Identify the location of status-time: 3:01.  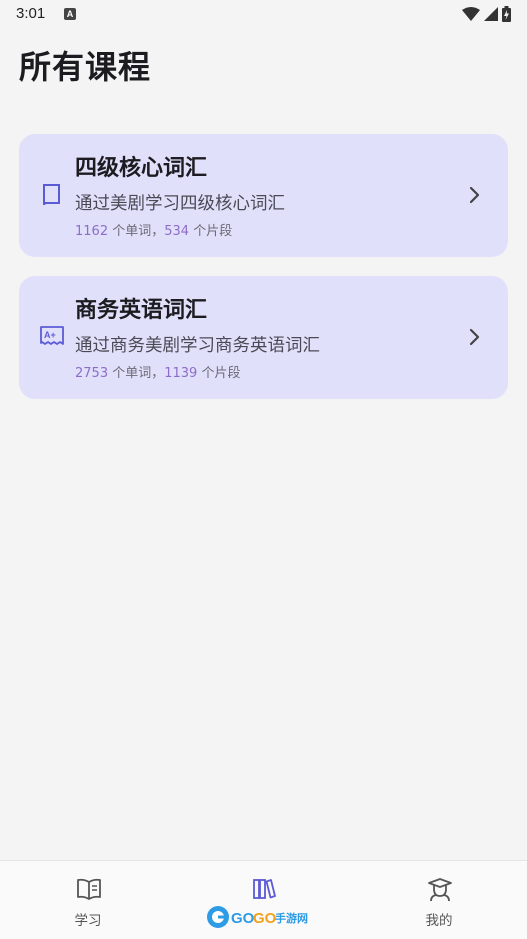
(31, 13).